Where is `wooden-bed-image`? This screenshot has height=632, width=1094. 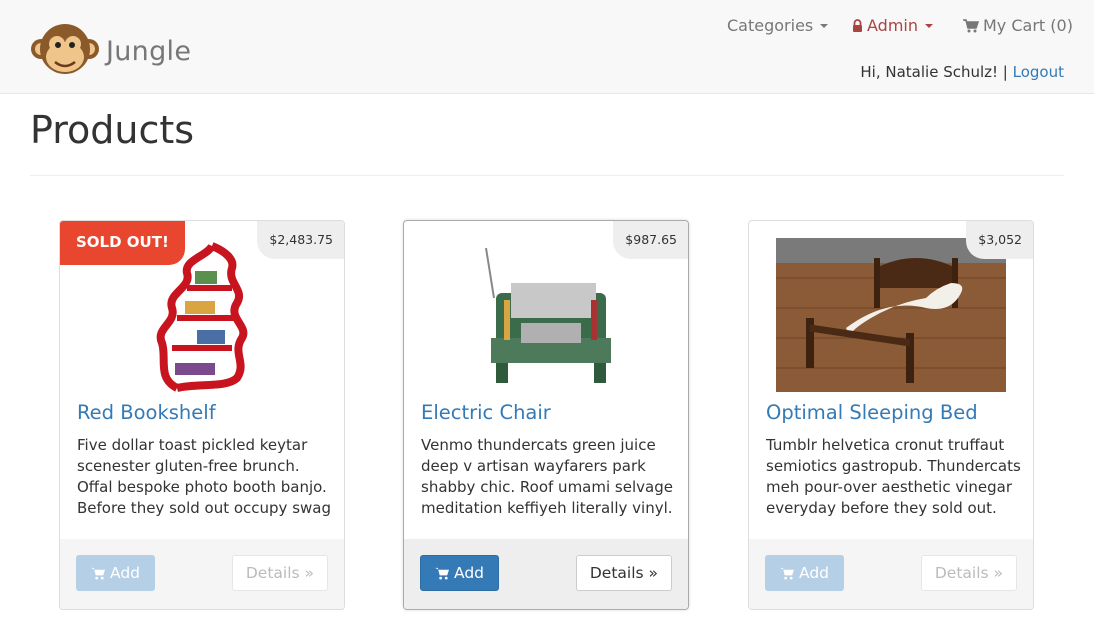
wooden-bed-image is located at coordinates (891, 315).